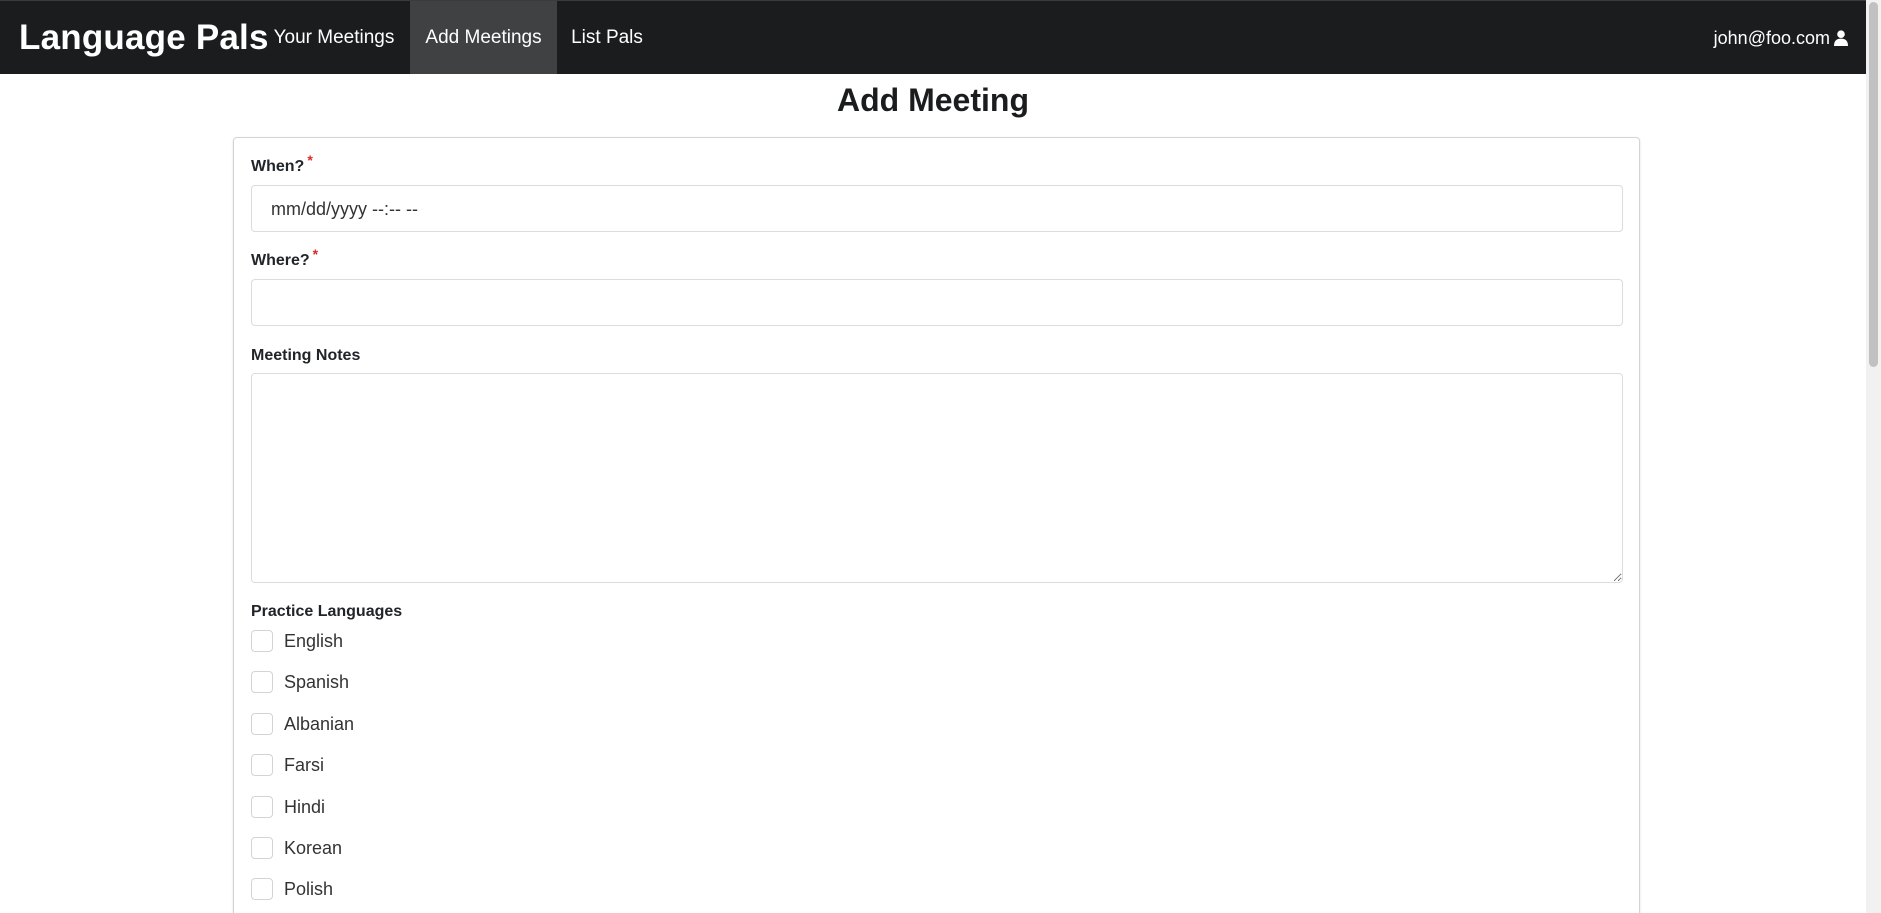  I want to click on language-option-hindi: Hindi, so click(288, 807).